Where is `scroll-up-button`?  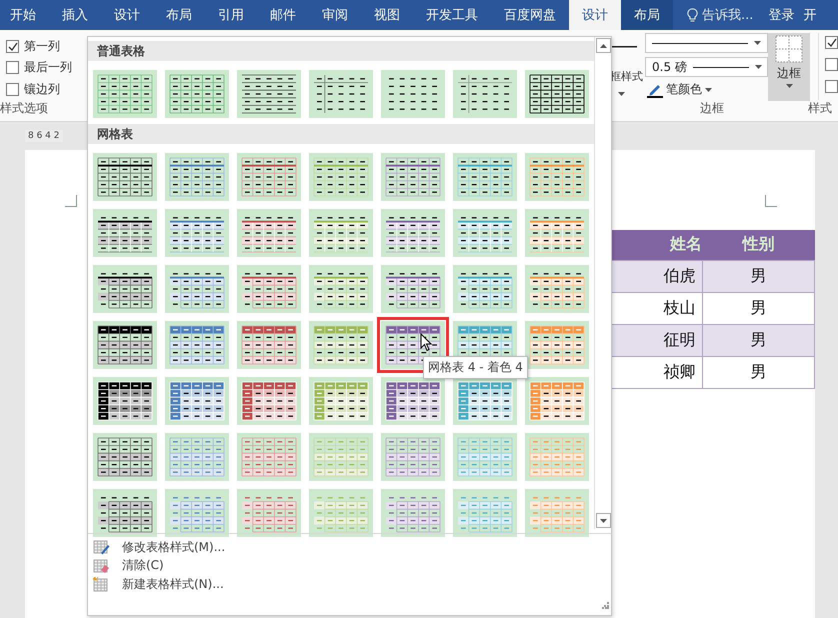 scroll-up-button is located at coordinates (603, 45).